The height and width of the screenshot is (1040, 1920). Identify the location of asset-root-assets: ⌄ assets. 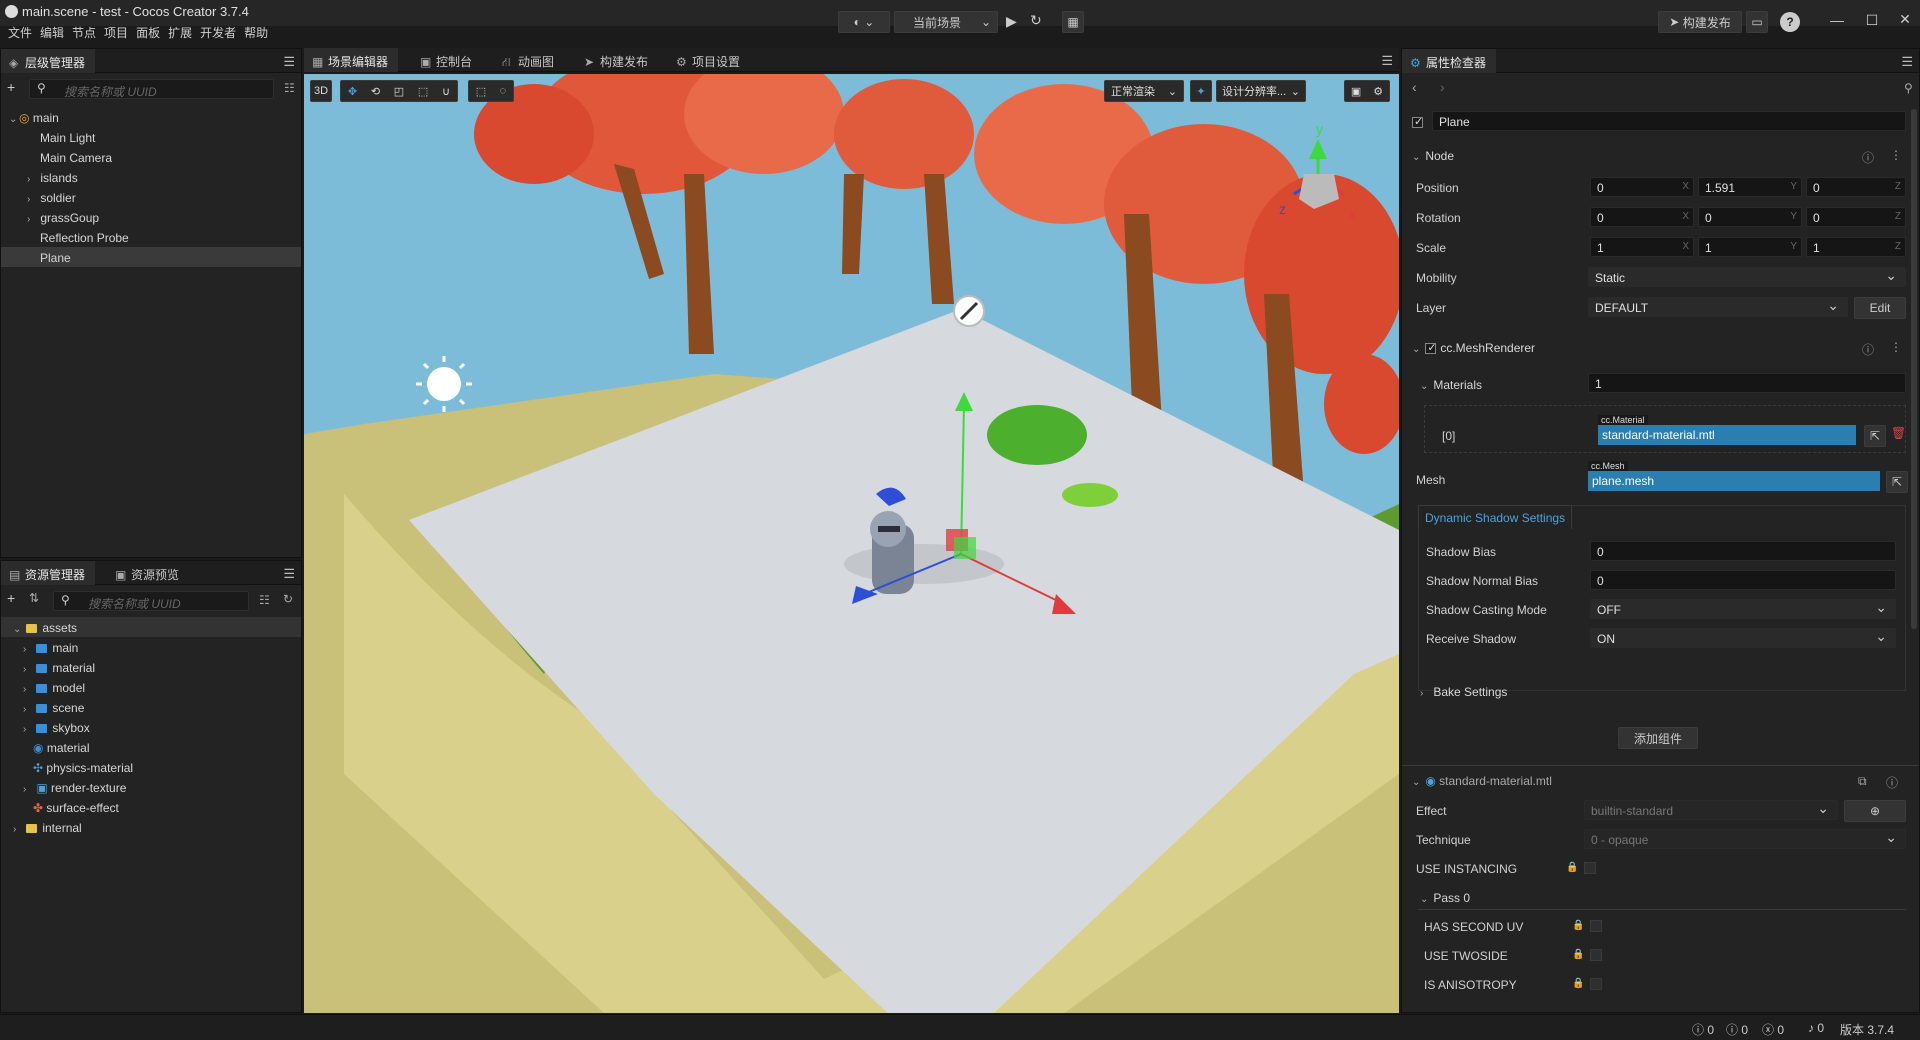
(151, 627).